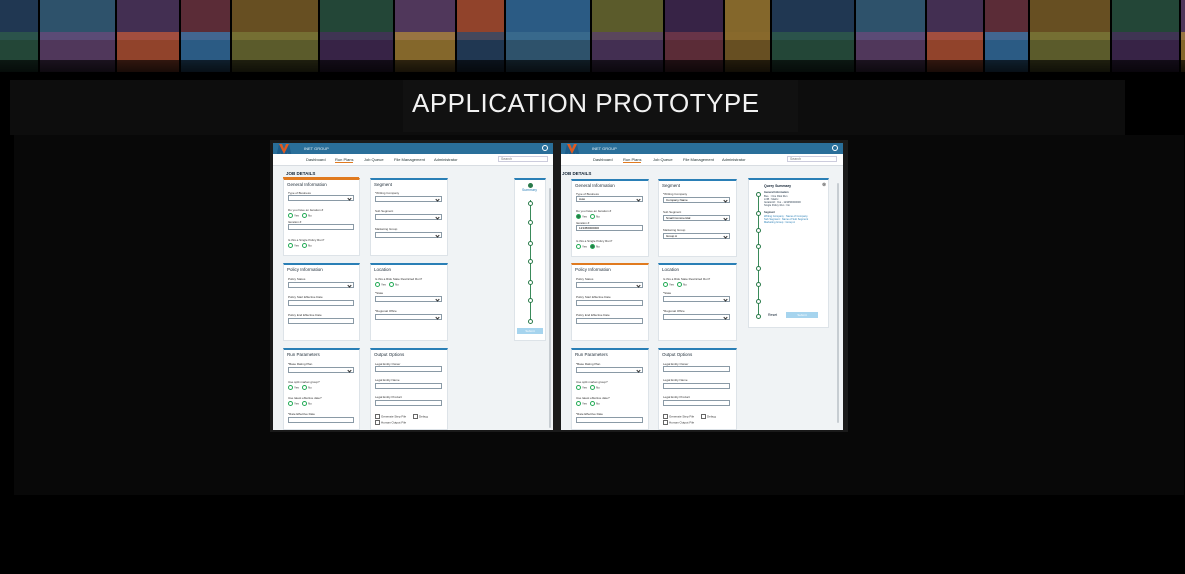  Describe the element at coordinates (321, 227) in the screenshot. I see `iteration-input` at that location.